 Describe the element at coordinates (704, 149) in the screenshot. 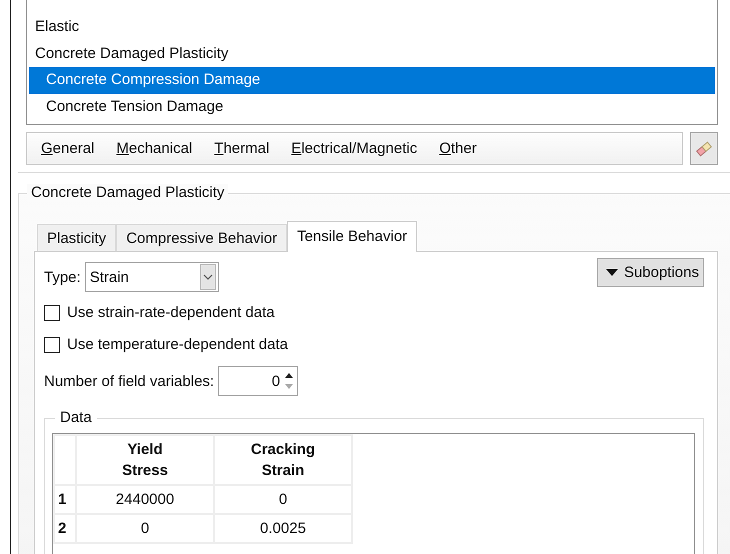

I see `eraser-icon` at that location.